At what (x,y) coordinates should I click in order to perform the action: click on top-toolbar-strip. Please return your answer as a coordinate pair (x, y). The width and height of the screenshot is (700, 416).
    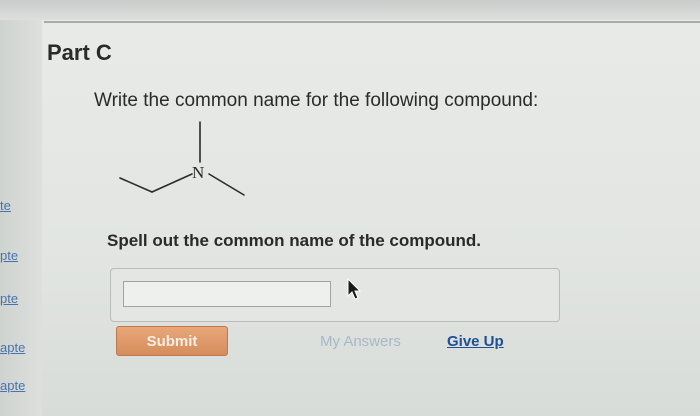
    Looking at the image, I should click on (350, 10).